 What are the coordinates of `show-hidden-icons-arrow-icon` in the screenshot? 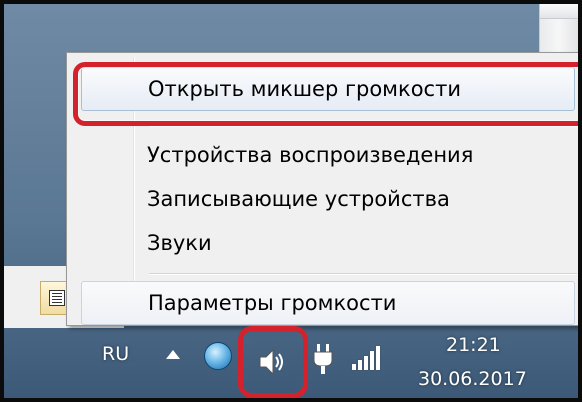 It's located at (173, 354).